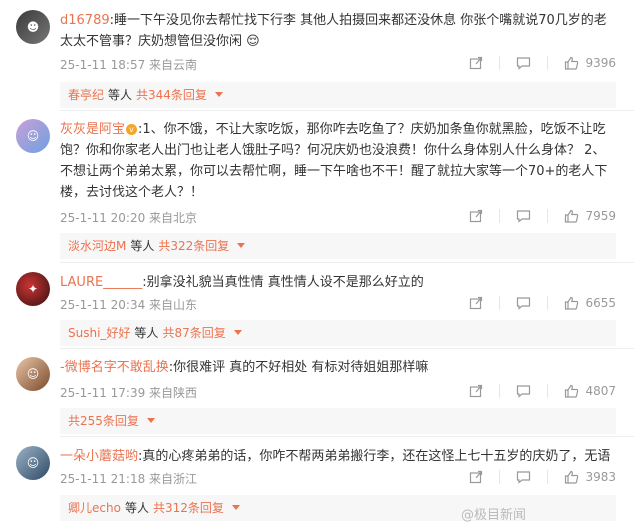 The image size is (634, 530). Describe the element at coordinates (193, 246) in the screenshot. I see `reply-count: 共322条回复` at that location.